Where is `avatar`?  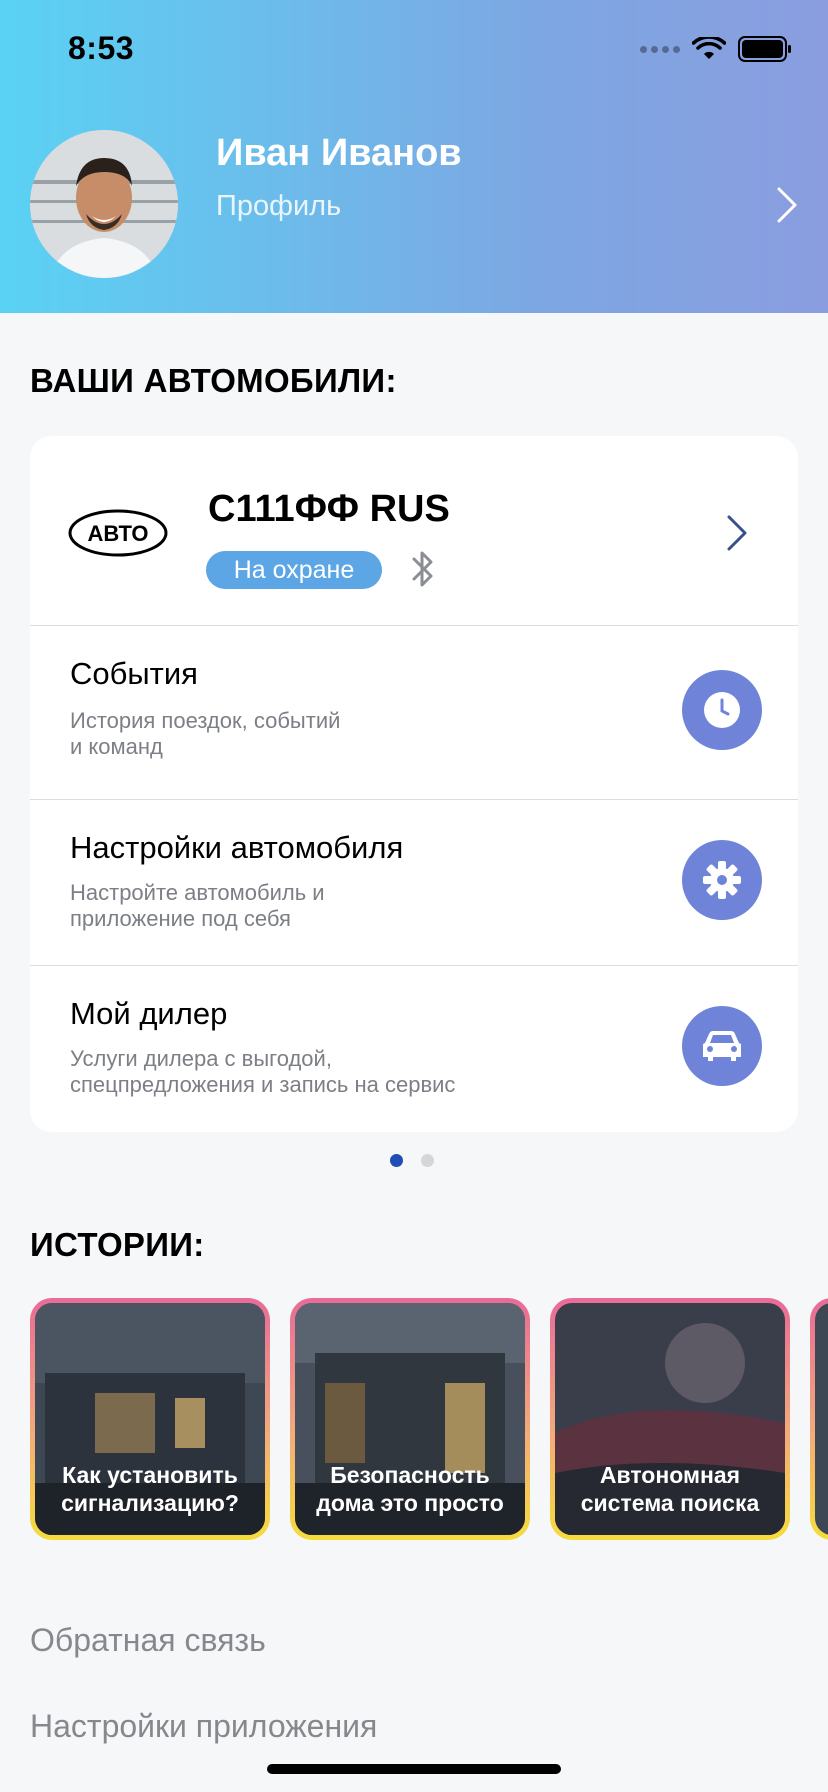 avatar is located at coordinates (104, 204).